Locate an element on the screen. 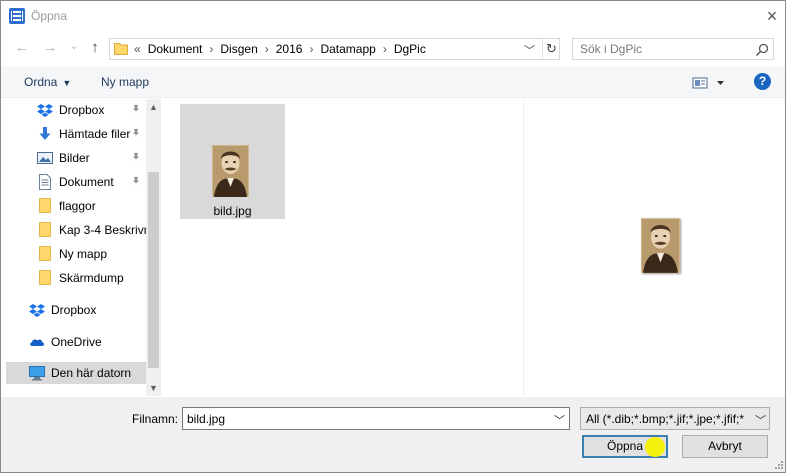 The height and width of the screenshot is (473, 786). breadcrumb-item: Disgen is located at coordinates (238, 49).